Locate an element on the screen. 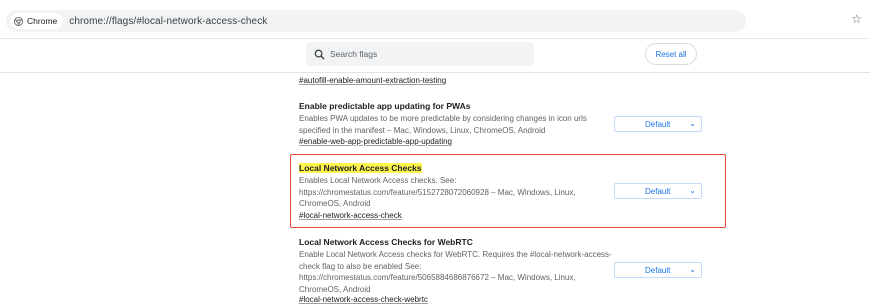 The height and width of the screenshot is (306, 870). toolbar-divider is located at coordinates (435, 38).